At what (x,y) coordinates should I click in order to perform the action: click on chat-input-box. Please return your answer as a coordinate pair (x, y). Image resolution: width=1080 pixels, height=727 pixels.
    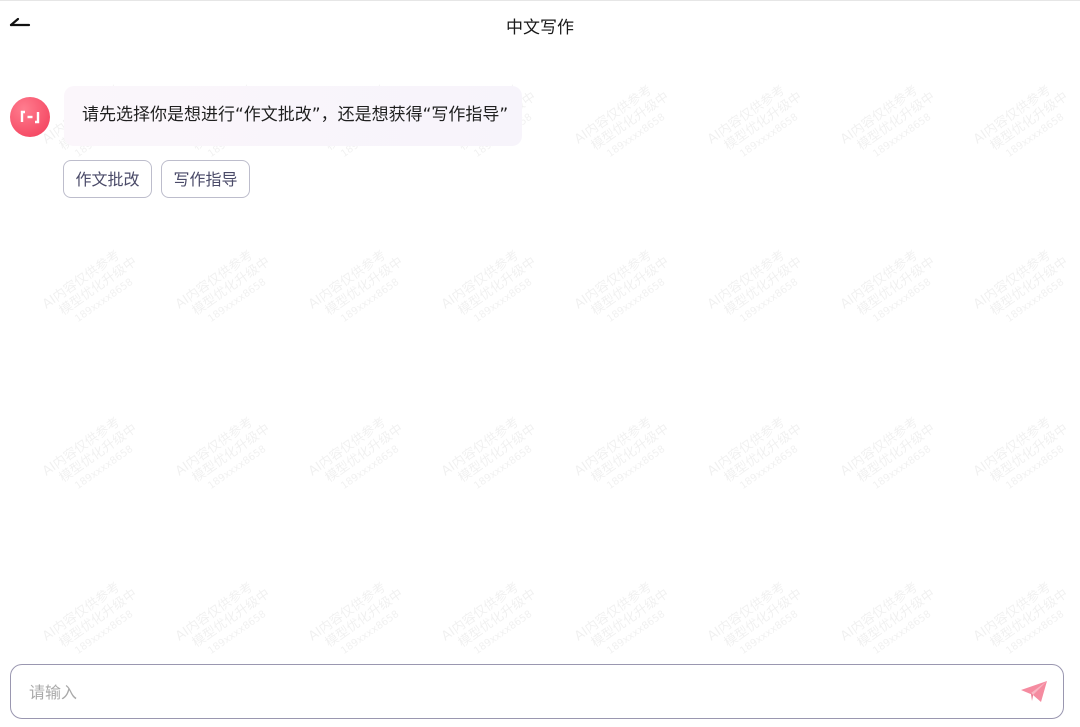
    Looking at the image, I should click on (537, 692).